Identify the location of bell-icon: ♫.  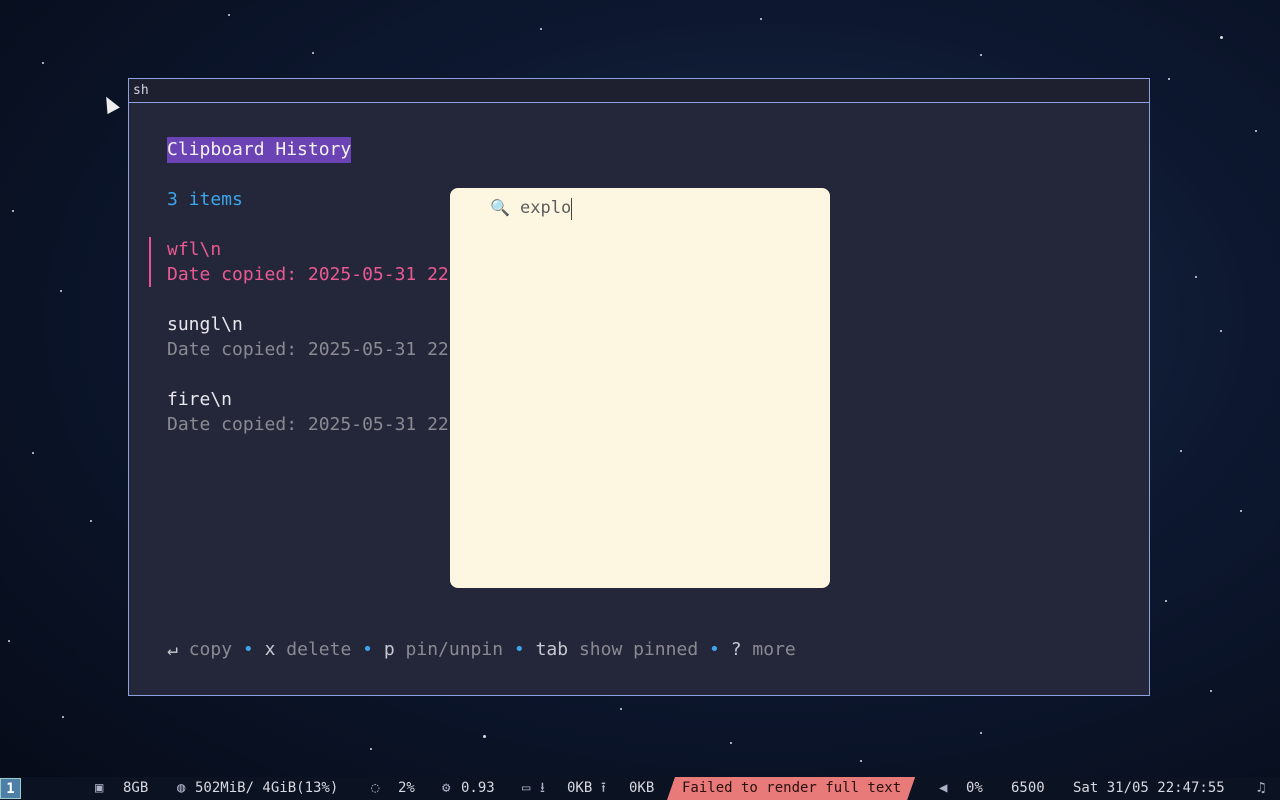
(1261, 788).